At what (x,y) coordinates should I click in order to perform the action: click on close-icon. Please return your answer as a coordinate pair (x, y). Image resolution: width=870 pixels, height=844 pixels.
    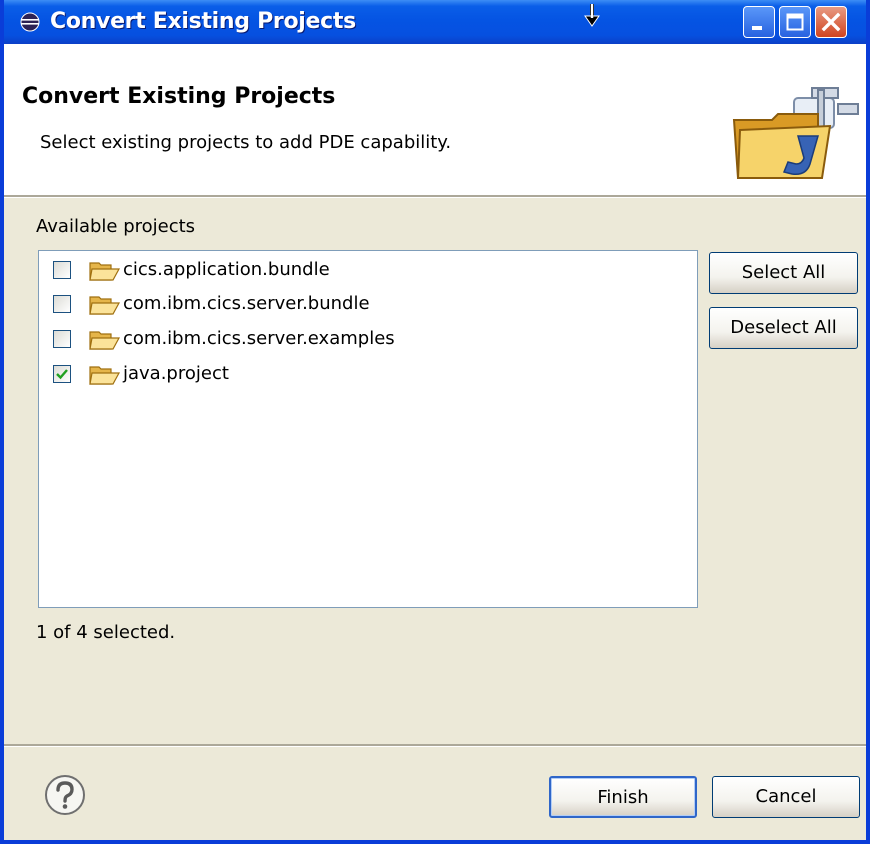
    Looking at the image, I should click on (831, 22).